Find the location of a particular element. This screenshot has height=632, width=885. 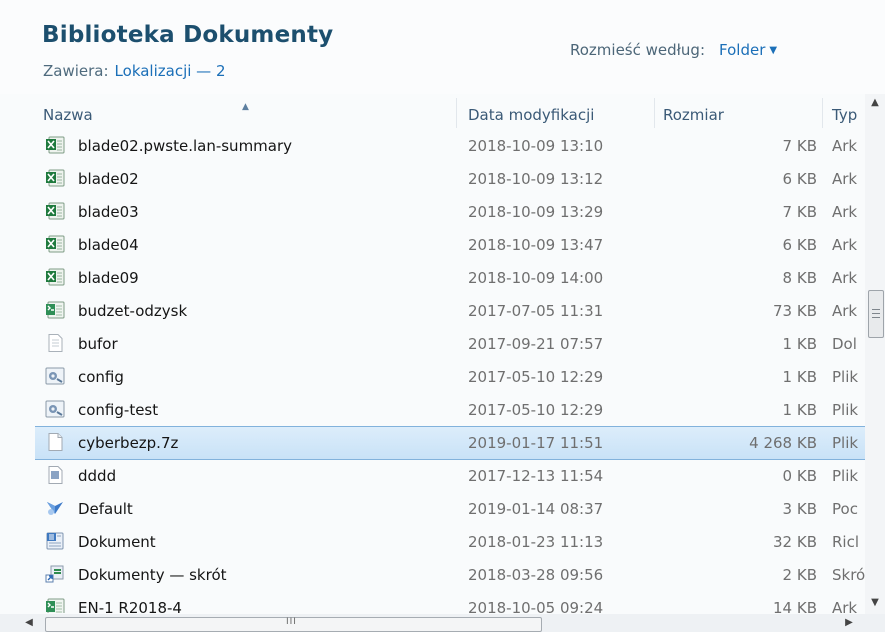

file-size: 3 KB is located at coordinates (799, 509).